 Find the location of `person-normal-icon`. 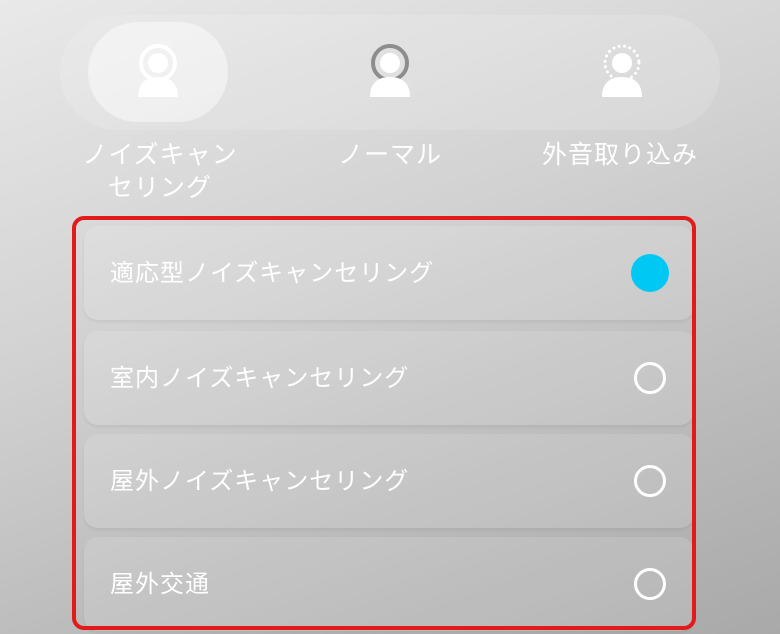

person-normal-icon is located at coordinates (390, 70).